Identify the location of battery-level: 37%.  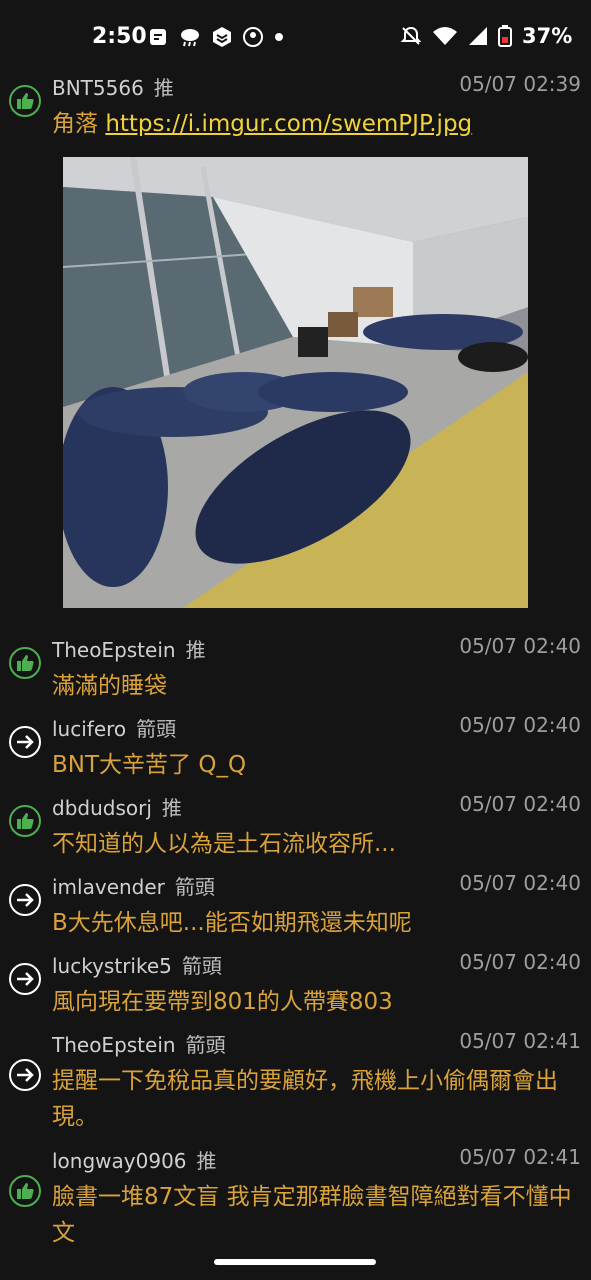
(547, 36).